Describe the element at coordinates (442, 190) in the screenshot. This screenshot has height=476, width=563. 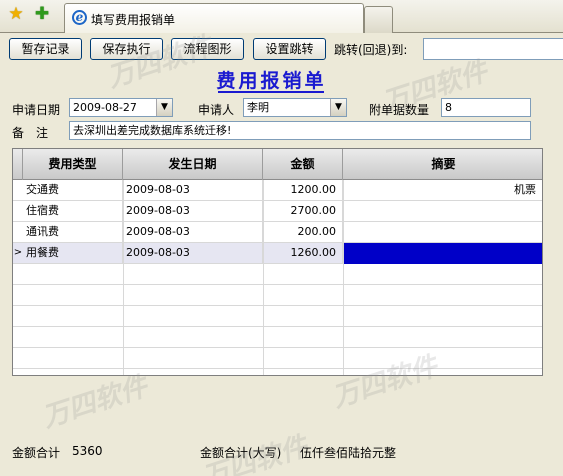
I see `cell-memo: 机票` at that location.